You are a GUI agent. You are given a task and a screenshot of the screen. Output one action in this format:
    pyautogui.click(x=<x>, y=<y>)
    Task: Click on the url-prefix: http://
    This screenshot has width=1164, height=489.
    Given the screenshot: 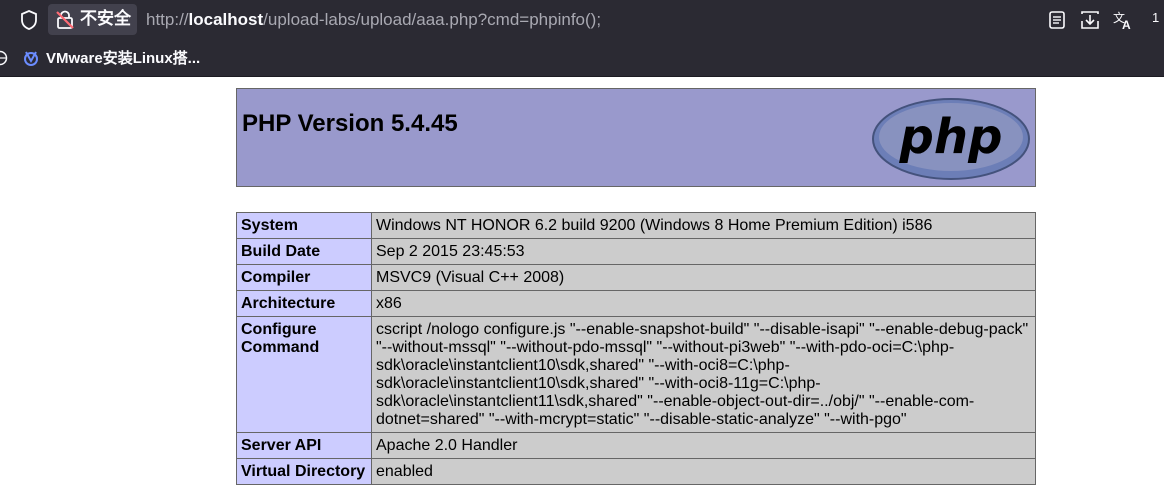 What is the action you would take?
    pyautogui.click(x=167, y=19)
    